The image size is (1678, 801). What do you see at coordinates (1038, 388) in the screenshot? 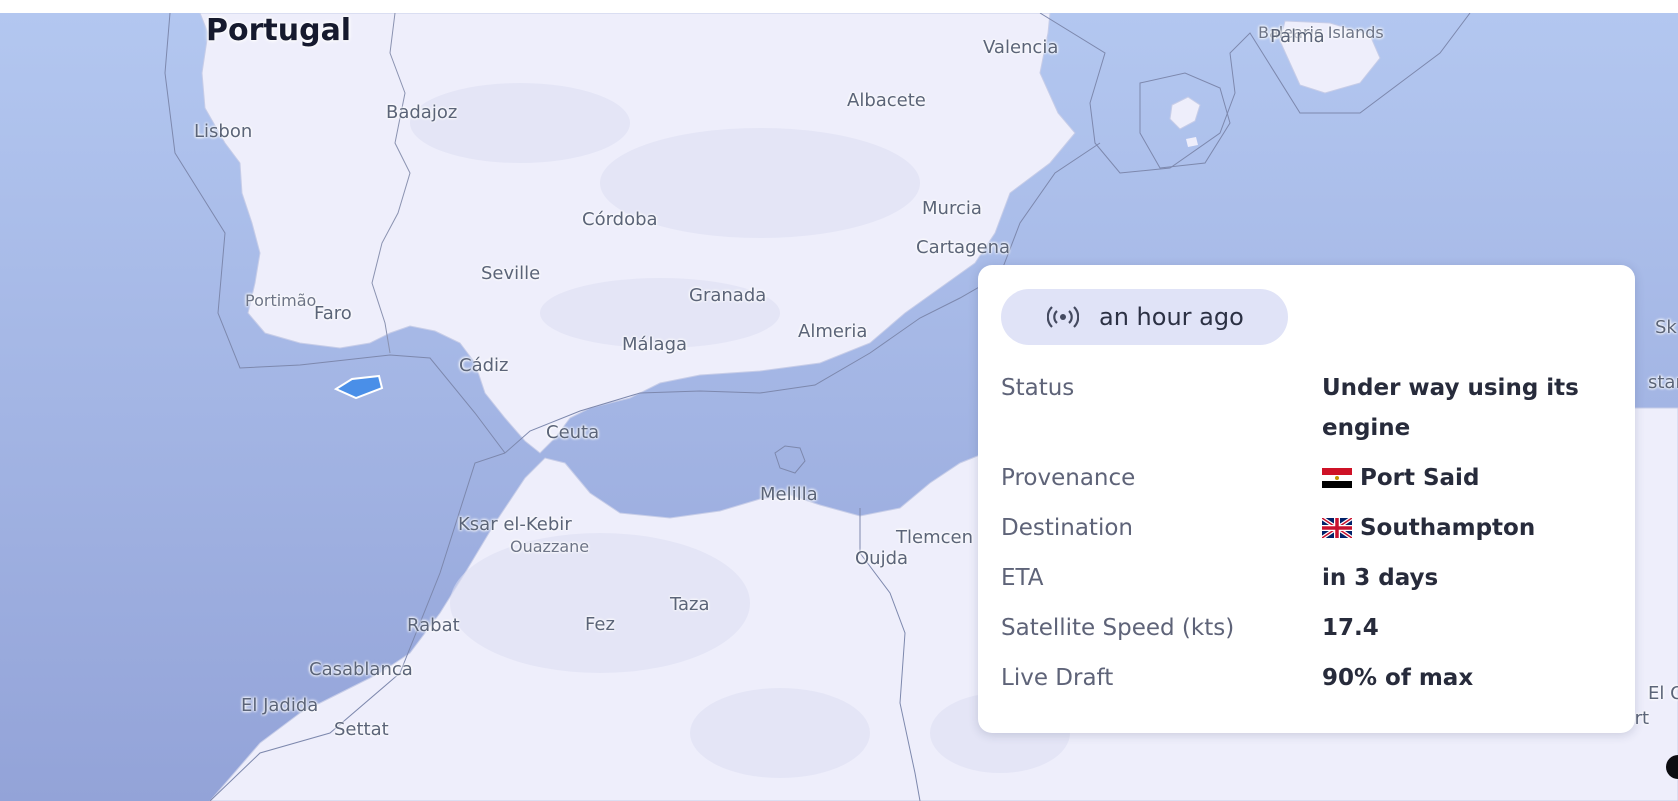
I see `detail-key: Status` at bounding box center [1038, 388].